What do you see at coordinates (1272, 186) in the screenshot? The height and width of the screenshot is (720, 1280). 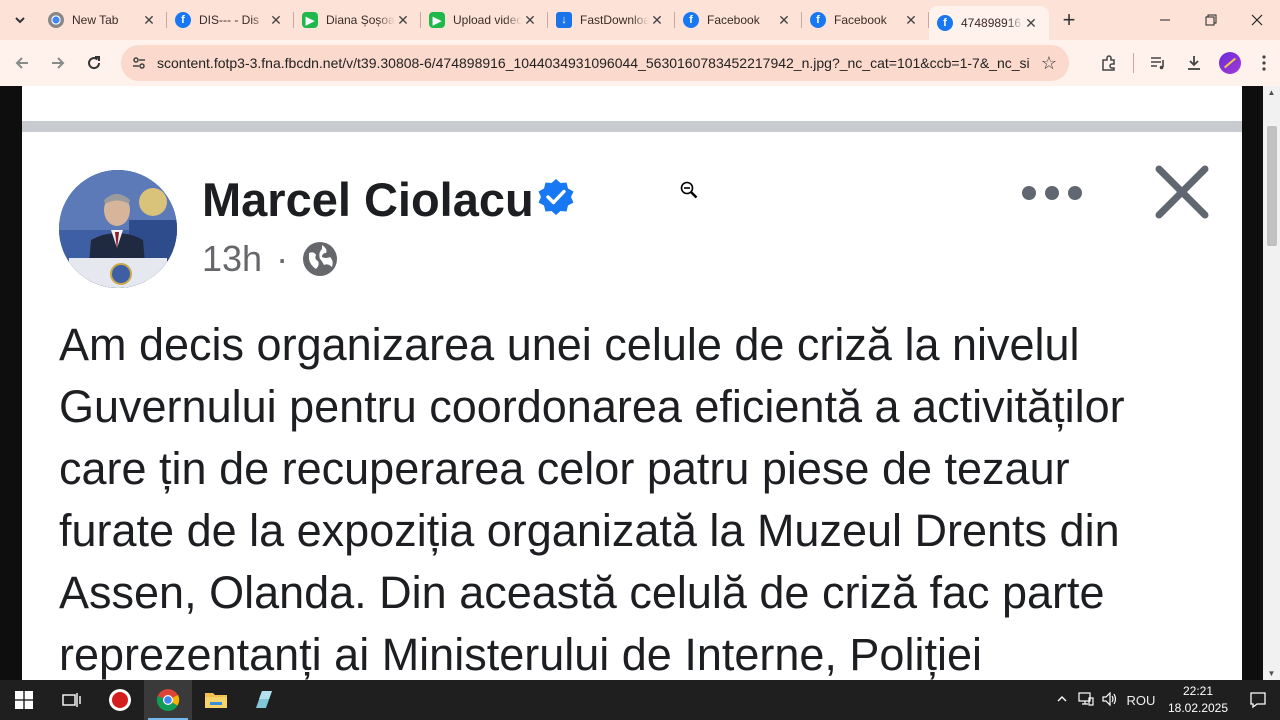 I see `scrollbar-thumb` at bounding box center [1272, 186].